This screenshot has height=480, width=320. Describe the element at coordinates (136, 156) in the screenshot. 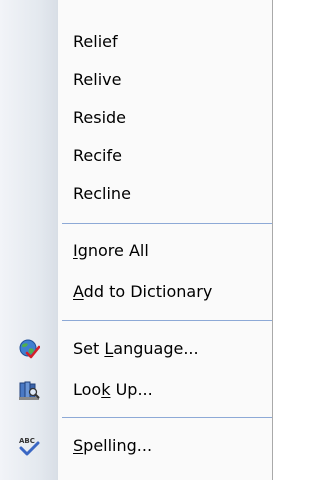

I see `suggestion-item-recife: Recife` at that location.